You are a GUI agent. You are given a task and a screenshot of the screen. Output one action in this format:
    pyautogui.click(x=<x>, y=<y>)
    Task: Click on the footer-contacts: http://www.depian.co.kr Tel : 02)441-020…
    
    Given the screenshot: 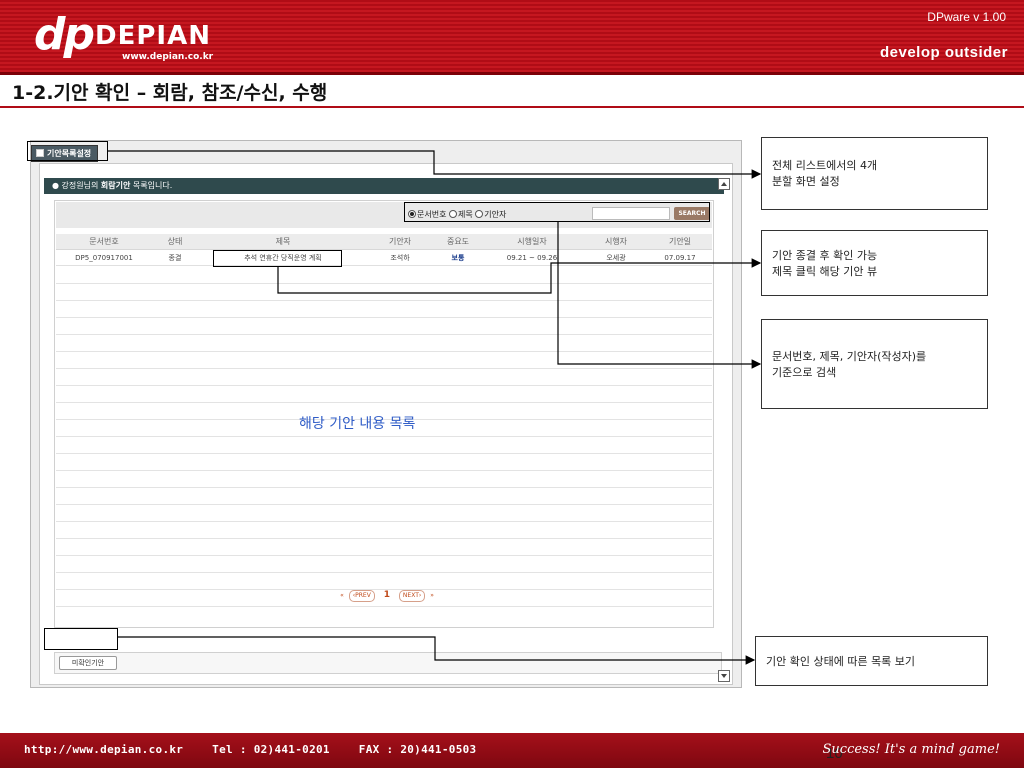 What is the action you would take?
    pyautogui.click(x=261, y=750)
    